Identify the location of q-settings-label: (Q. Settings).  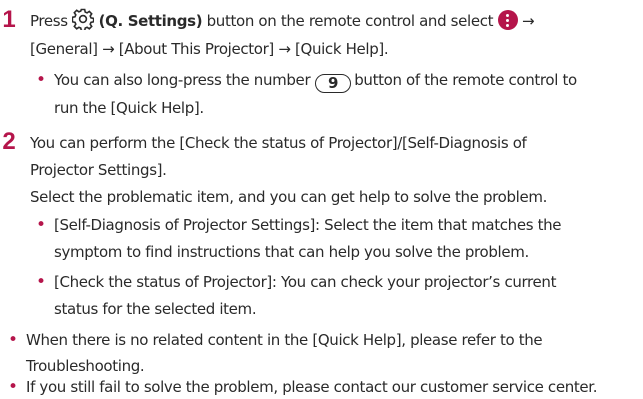
(150, 21).